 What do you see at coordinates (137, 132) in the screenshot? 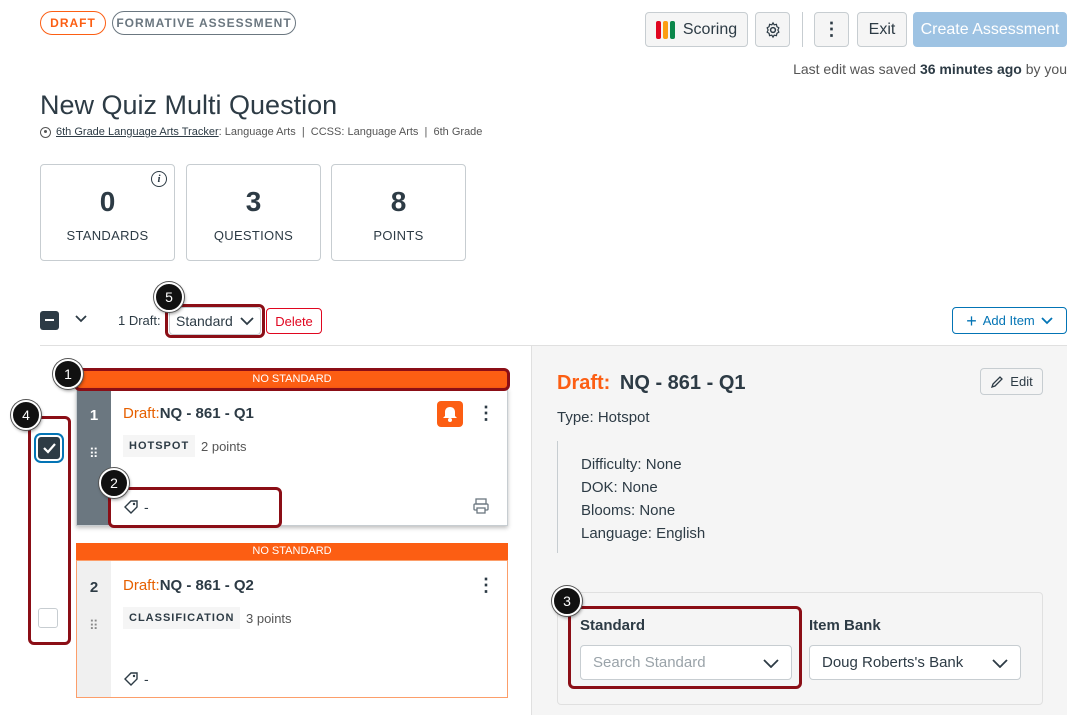
I see `tracker-link: 6th Grade Language Arts Tracker` at bounding box center [137, 132].